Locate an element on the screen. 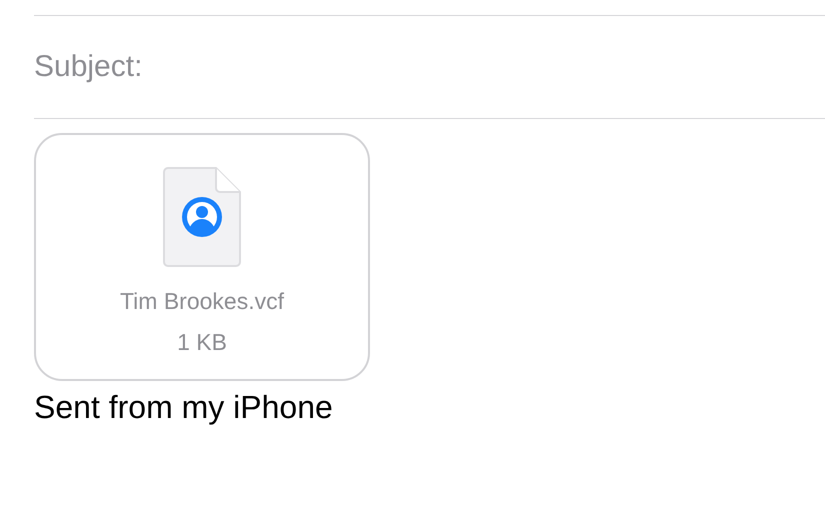 The image size is (825, 506). contact-file-icon is located at coordinates (202, 217).